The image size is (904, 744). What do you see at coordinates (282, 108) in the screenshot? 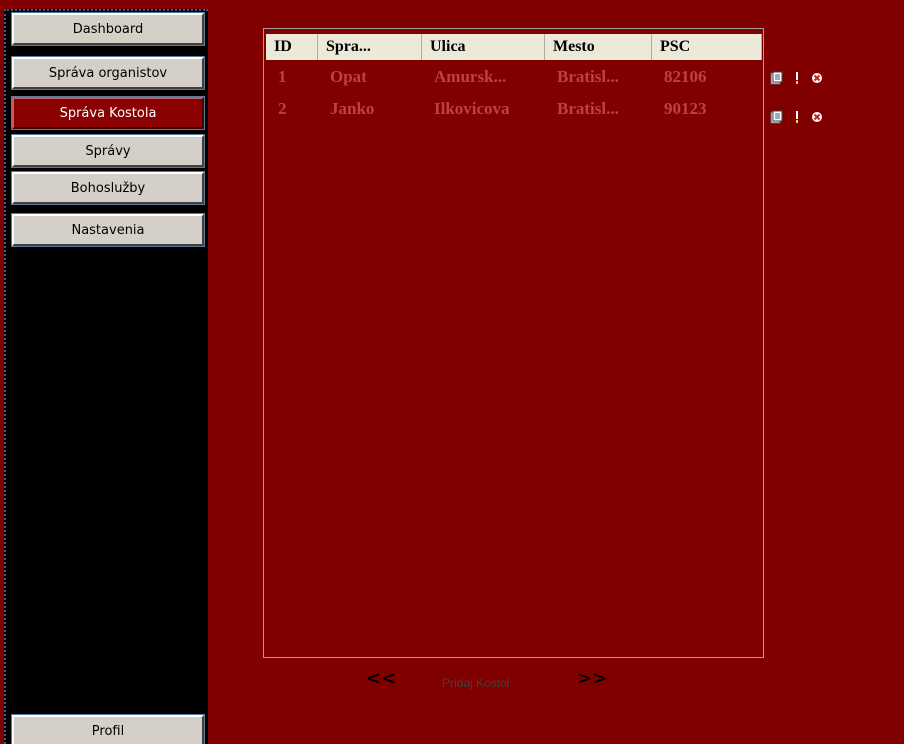
I see `table-cell-id: 2` at bounding box center [282, 108].